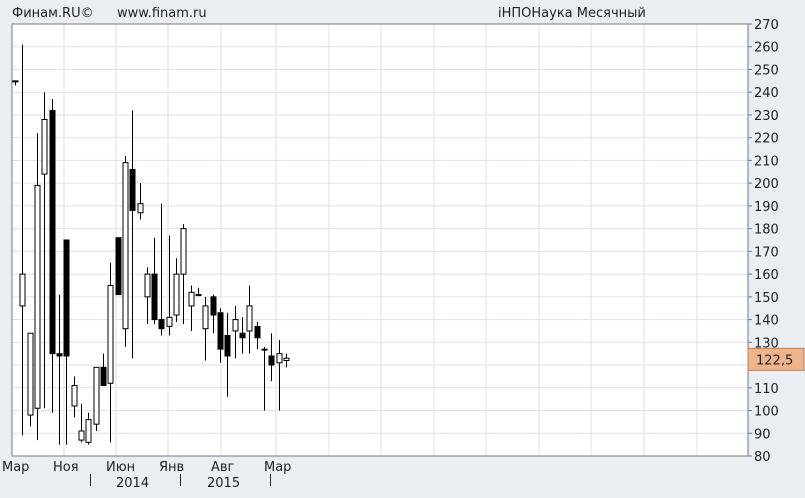 This screenshot has height=498, width=805. What do you see at coordinates (766, 48) in the screenshot?
I see `y-tick-label: 260` at bounding box center [766, 48].